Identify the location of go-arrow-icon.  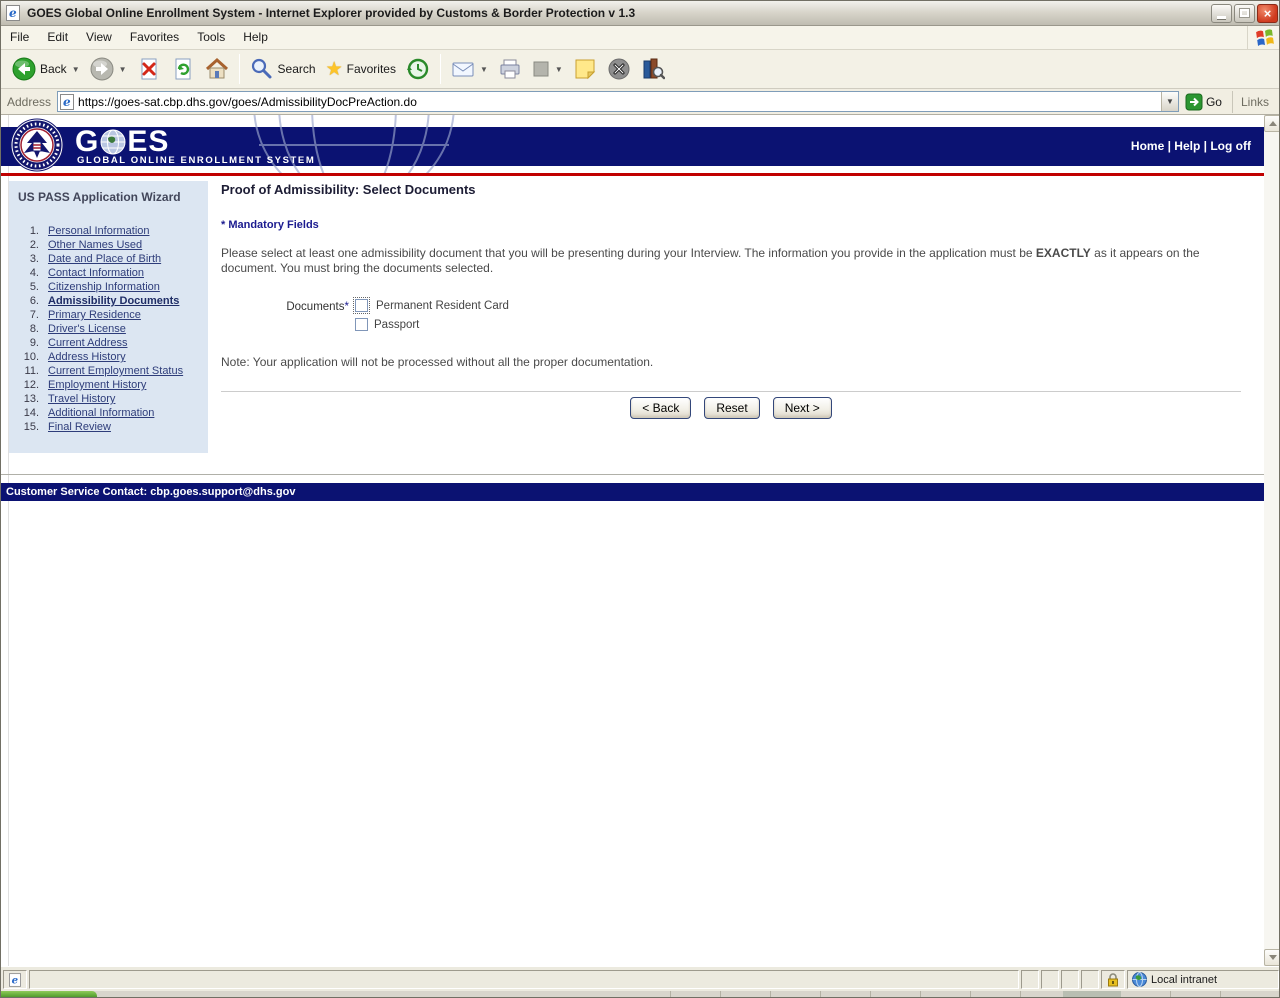
(1194, 101).